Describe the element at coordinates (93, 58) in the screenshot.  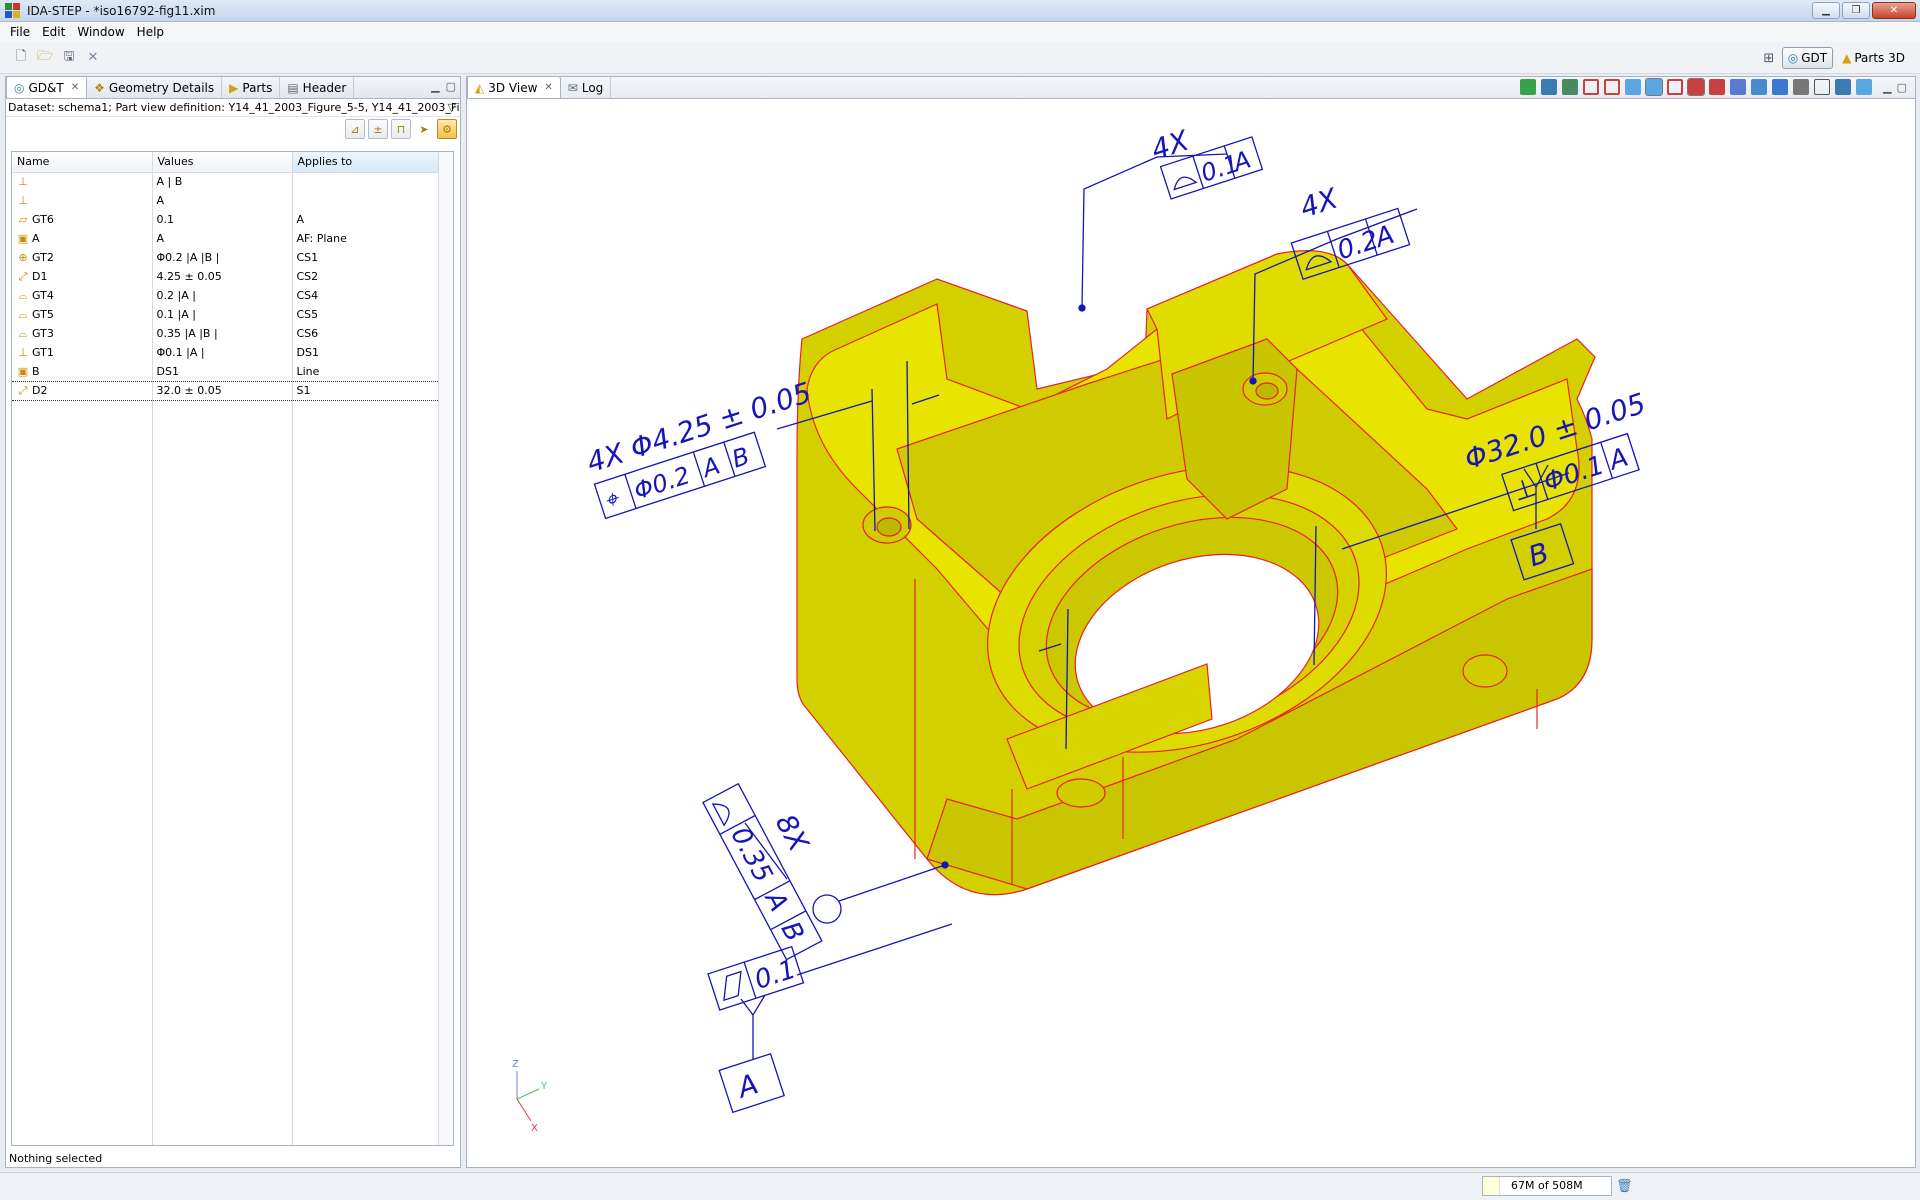
I see `close-file-icon: ✕` at that location.